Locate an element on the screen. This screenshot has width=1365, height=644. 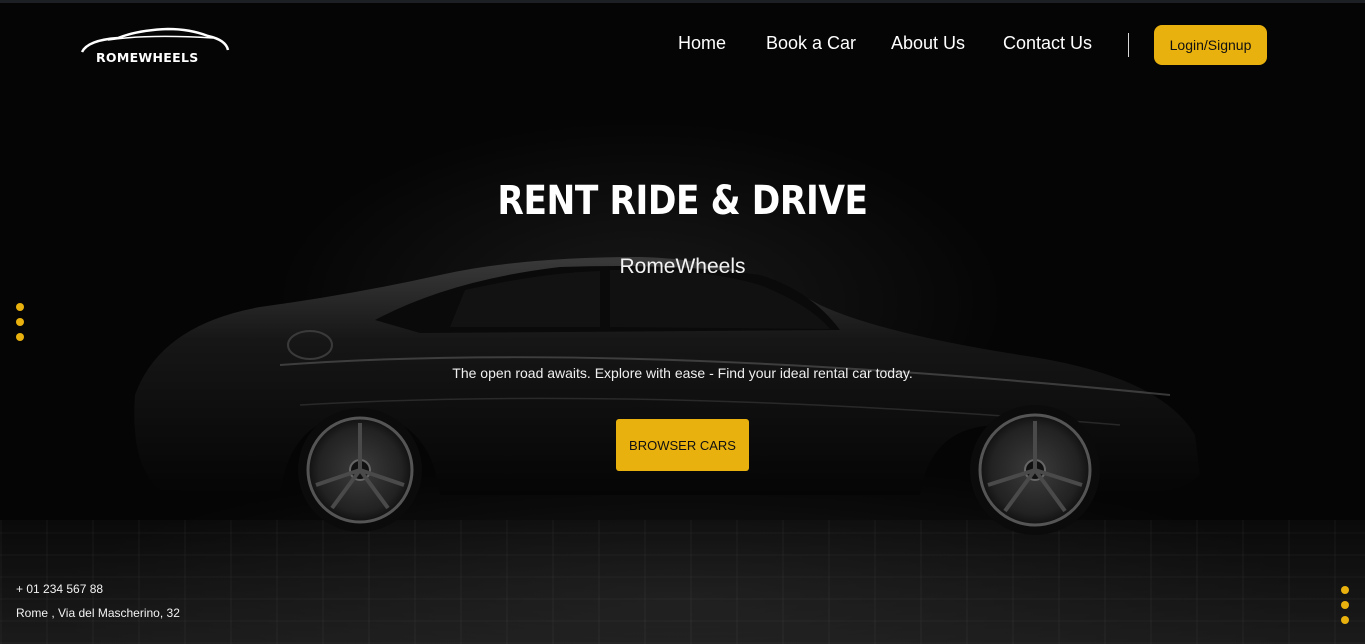
login-signup-button: Login/Signup is located at coordinates (1210, 45).